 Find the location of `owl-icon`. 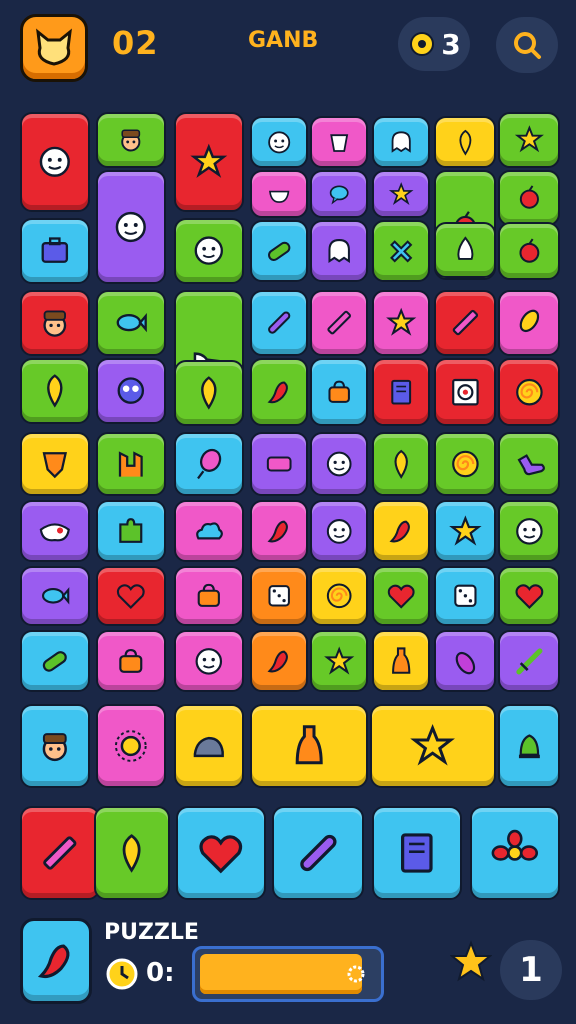

owl-icon is located at coordinates (131, 391).